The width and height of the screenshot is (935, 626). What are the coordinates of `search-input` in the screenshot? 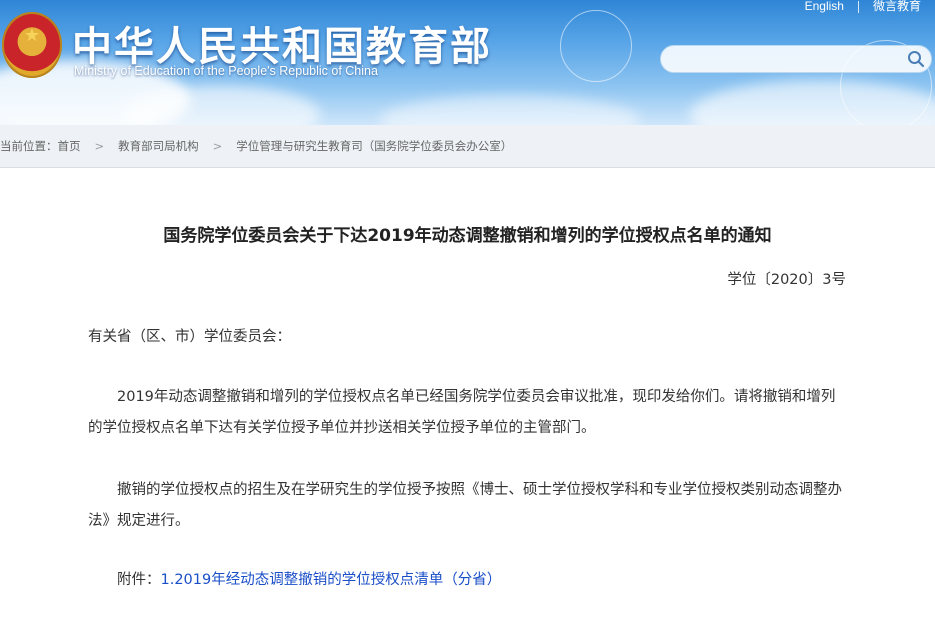 It's located at (787, 60).